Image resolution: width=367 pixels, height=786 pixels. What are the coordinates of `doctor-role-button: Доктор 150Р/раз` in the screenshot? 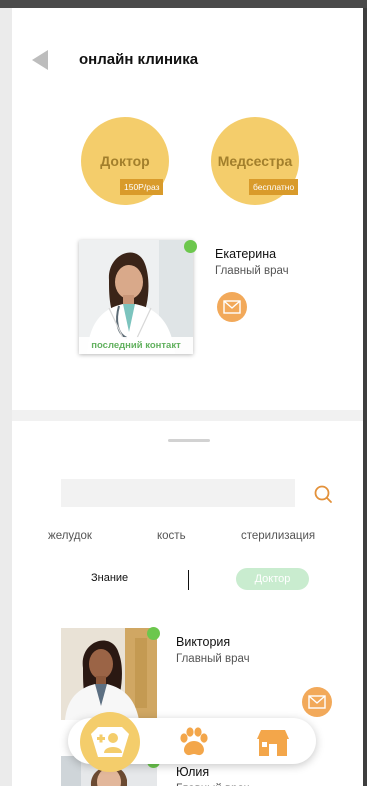 It's located at (125, 161).